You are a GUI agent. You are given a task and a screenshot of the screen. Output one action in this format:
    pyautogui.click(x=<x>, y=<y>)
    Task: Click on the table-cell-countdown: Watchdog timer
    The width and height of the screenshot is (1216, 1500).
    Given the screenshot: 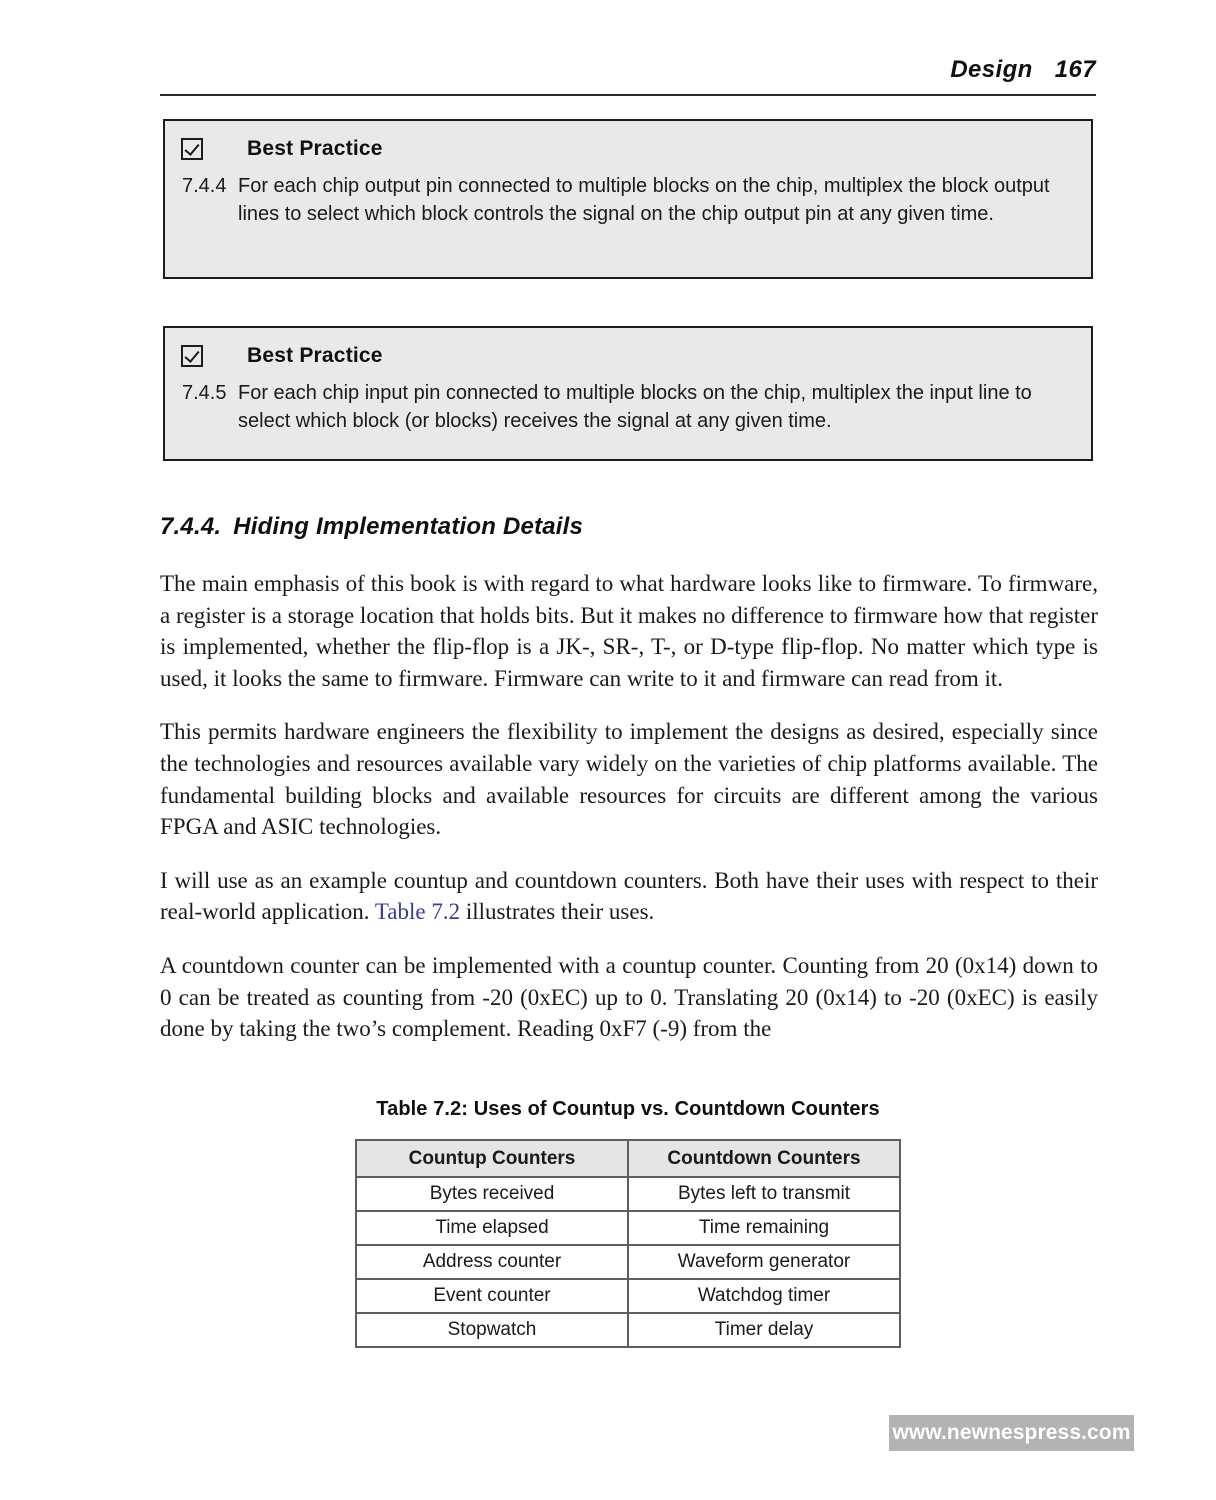 What is the action you would take?
    pyautogui.click(x=764, y=1296)
    